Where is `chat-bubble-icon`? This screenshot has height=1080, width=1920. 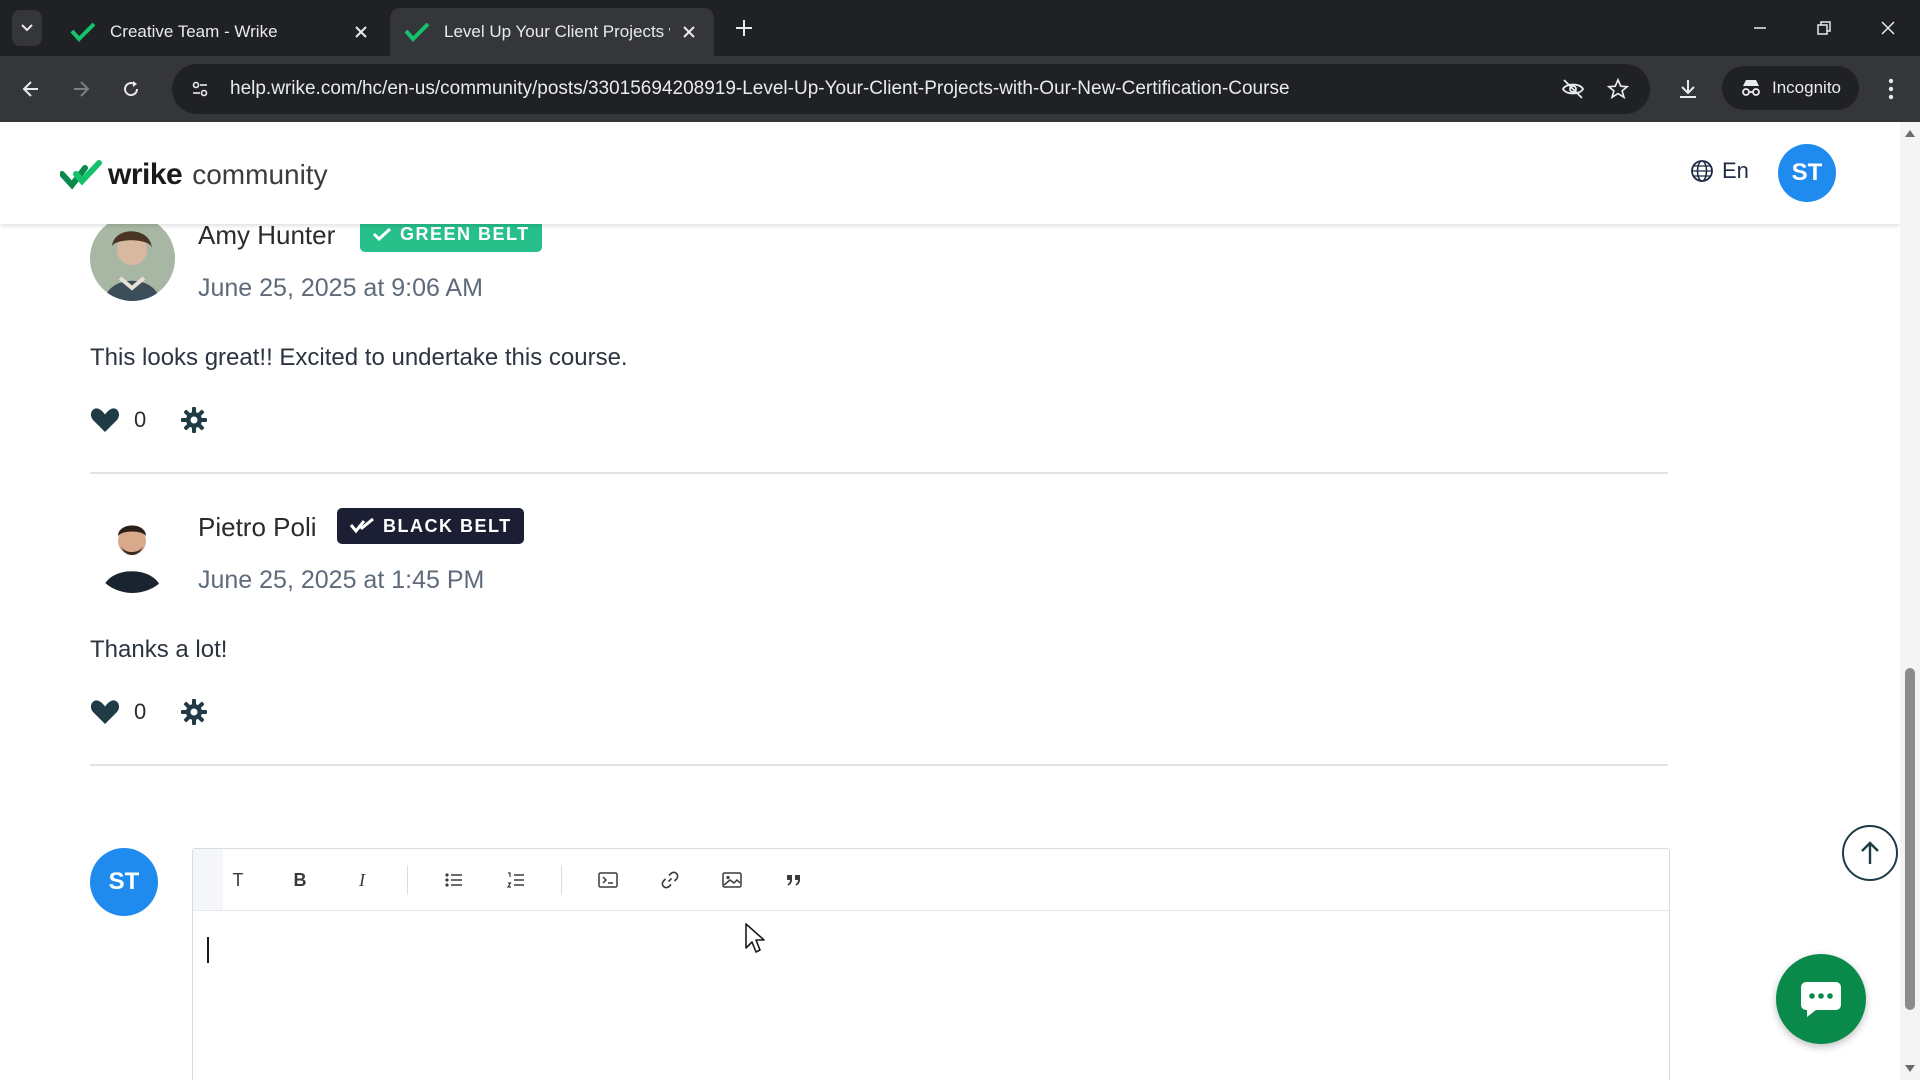 chat-bubble-icon is located at coordinates (1821, 999).